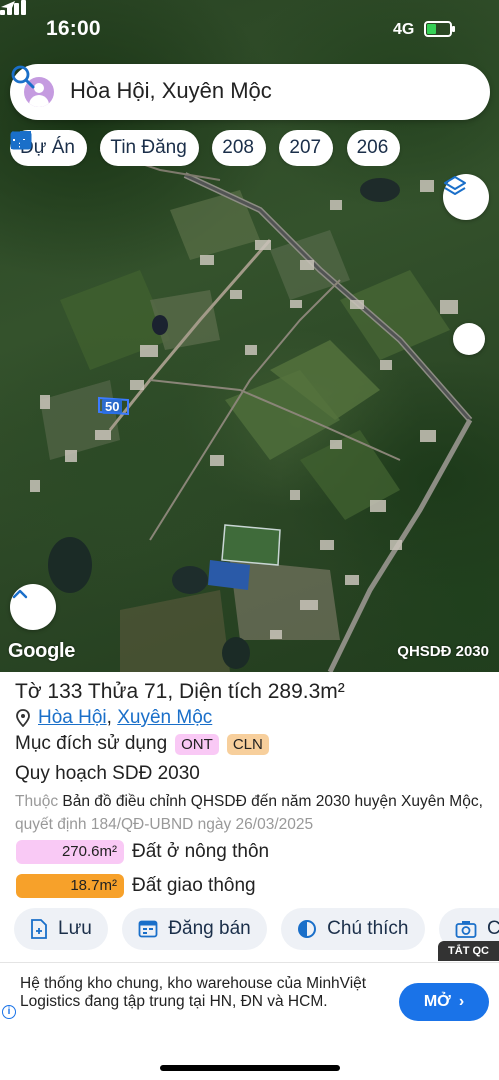 Image resolution: width=499 pixels, height=1080 pixels. Describe the element at coordinates (148, 147) in the screenshot. I see `chip-label: Tin Đăng` at that location.